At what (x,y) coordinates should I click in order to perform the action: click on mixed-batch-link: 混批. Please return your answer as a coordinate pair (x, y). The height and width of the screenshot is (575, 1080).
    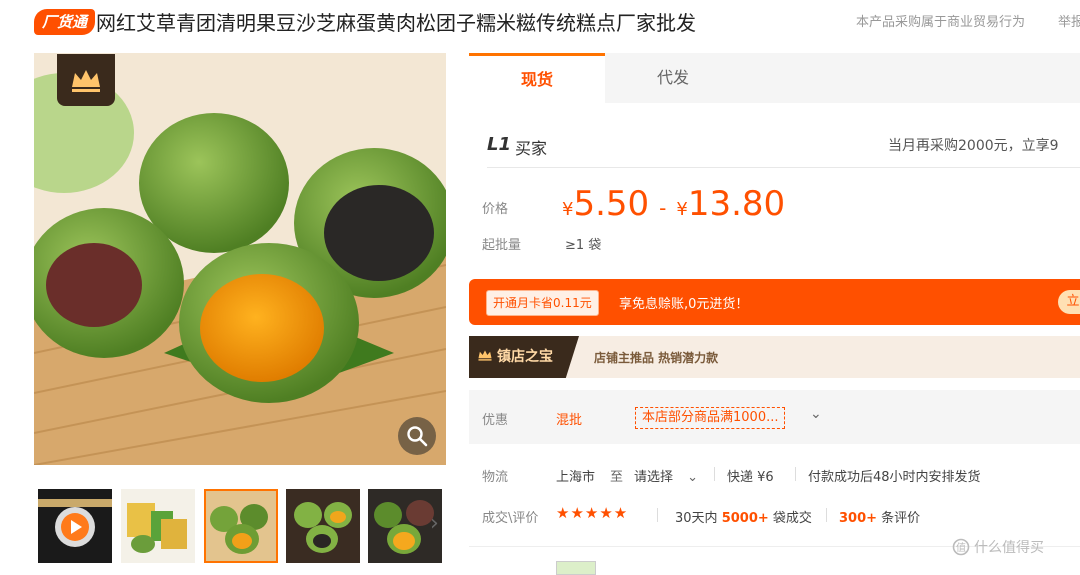
    Looking at the image, I should click on (569, 418).